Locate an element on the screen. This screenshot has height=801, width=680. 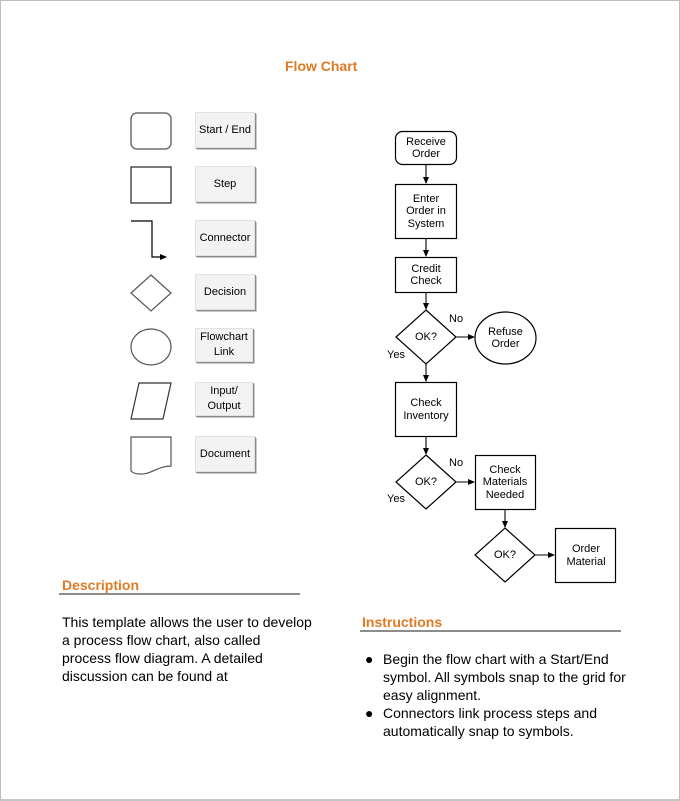
description-divider is located at coordinates (179, 594).